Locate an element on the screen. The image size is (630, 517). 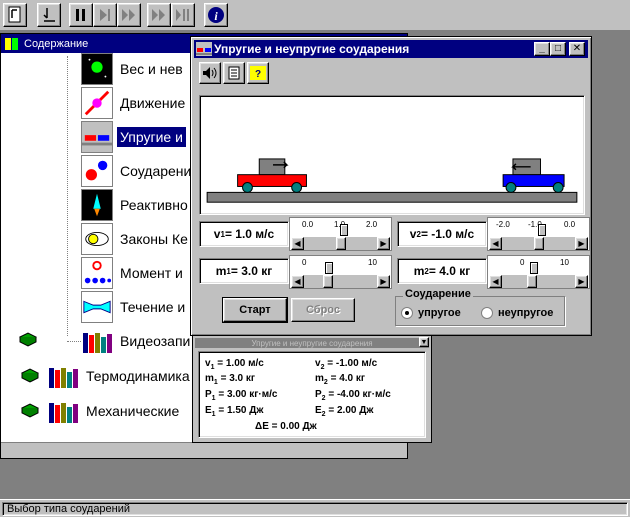
exit-icon is located at coordinates (49, 15).